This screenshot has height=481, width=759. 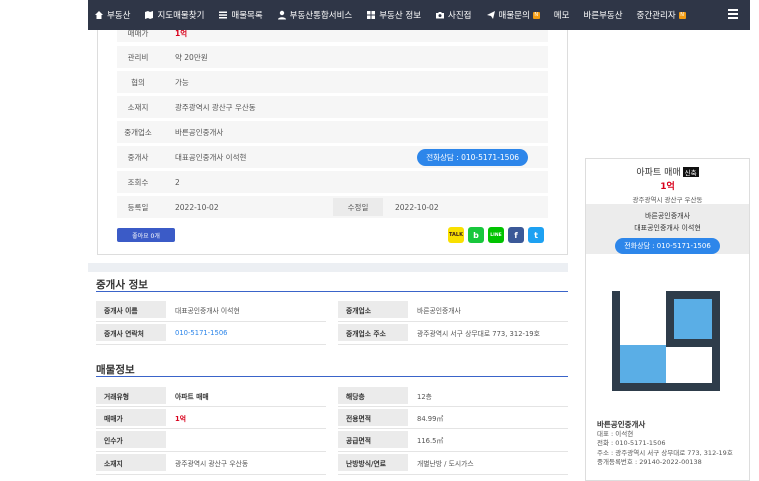 What do you see at coordinates (149, 15) in the screenshot?
I see `map-icon` at bounding box center [149, 15].